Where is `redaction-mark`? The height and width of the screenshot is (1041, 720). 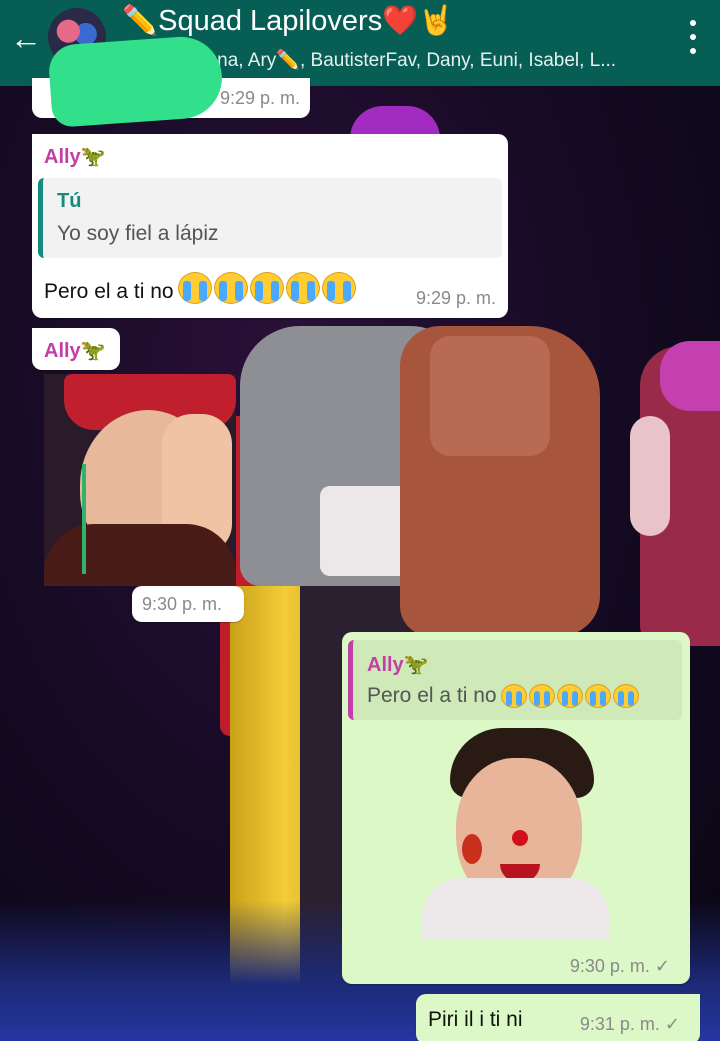
redaction-mark is located at coordinates (136, 81).